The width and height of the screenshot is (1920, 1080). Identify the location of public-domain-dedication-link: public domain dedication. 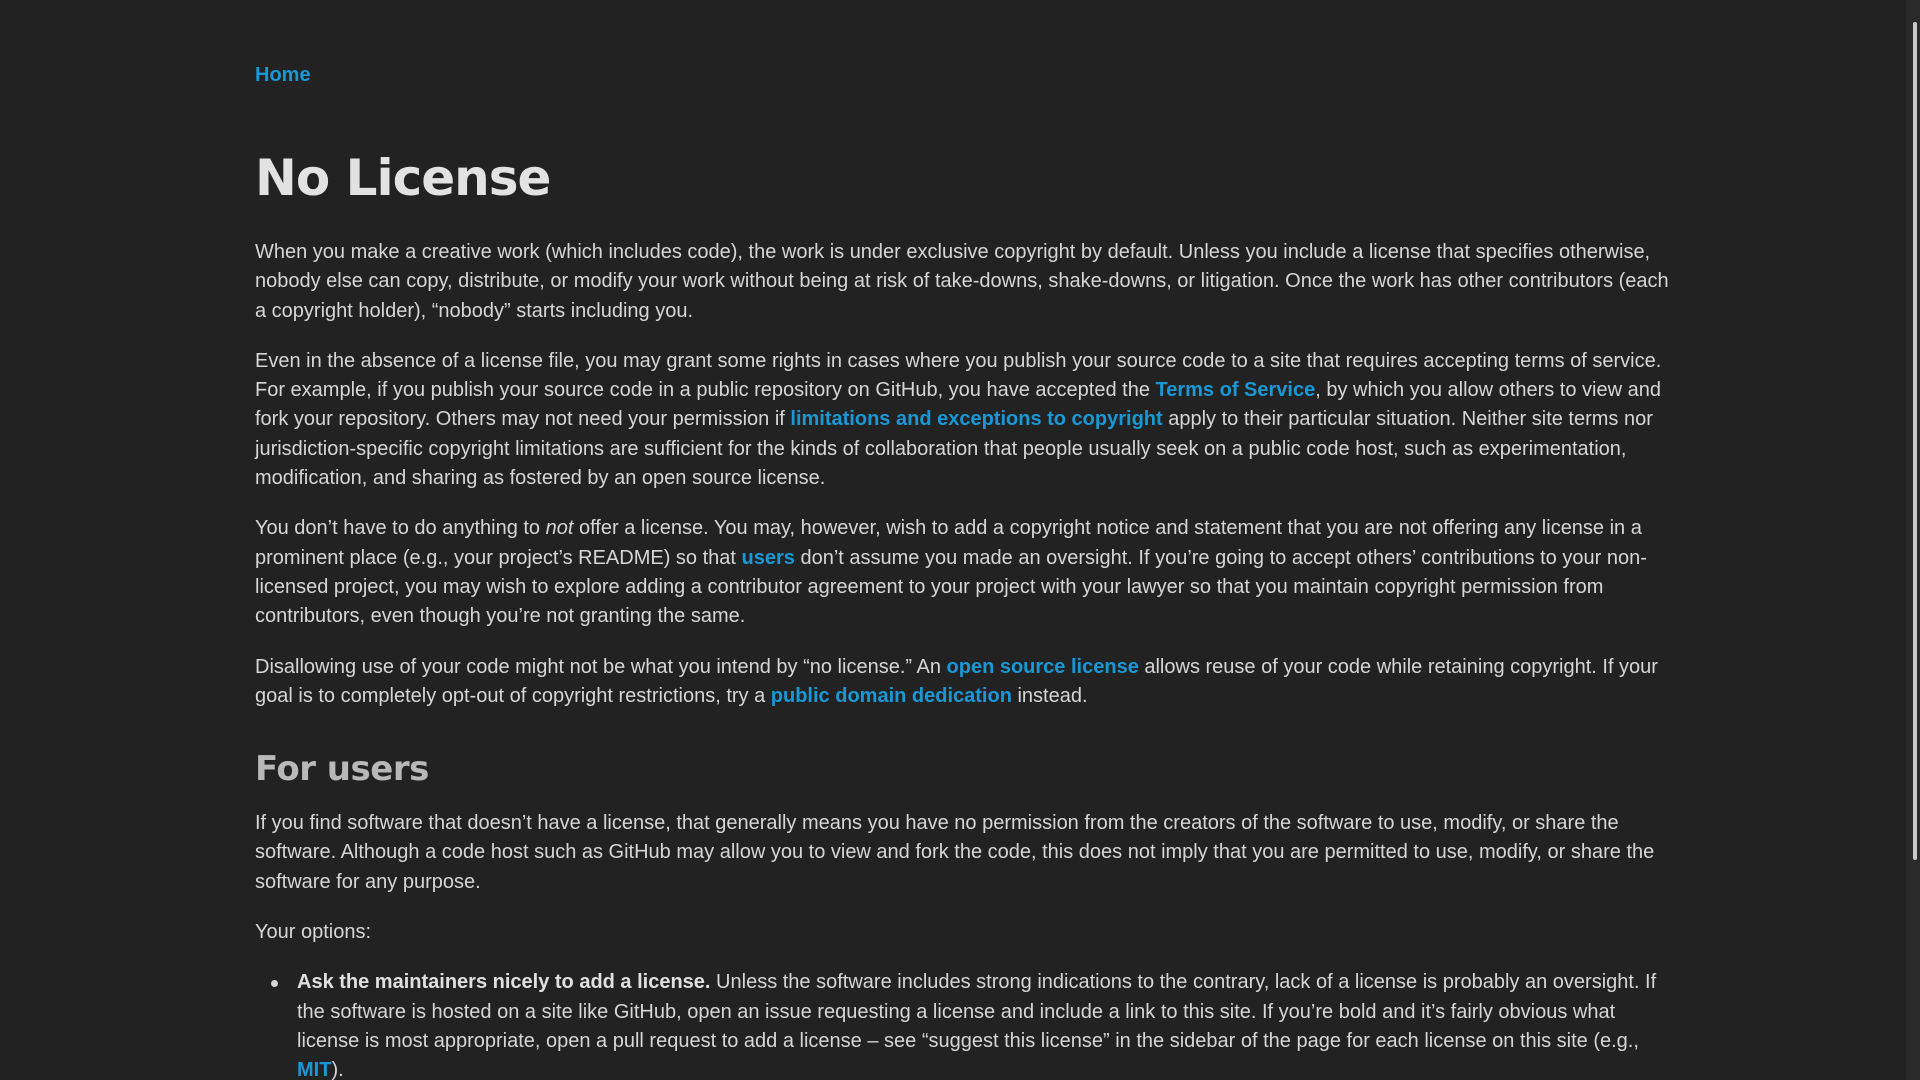
(891, 696).